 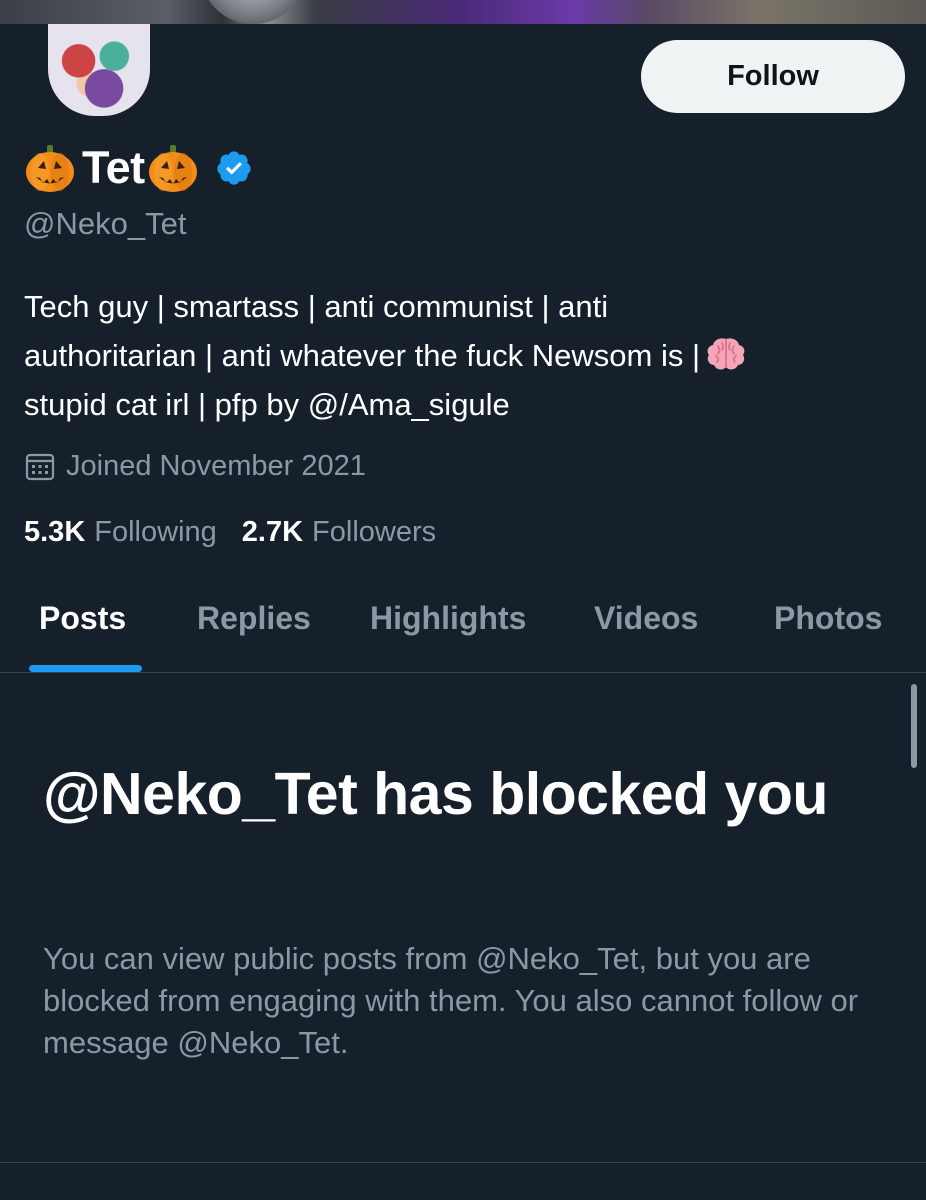 What do you see at coordinates (448, 618) in the screenshot?
I see `tab-highlights: Highlights` at bounding box center [448, 618].